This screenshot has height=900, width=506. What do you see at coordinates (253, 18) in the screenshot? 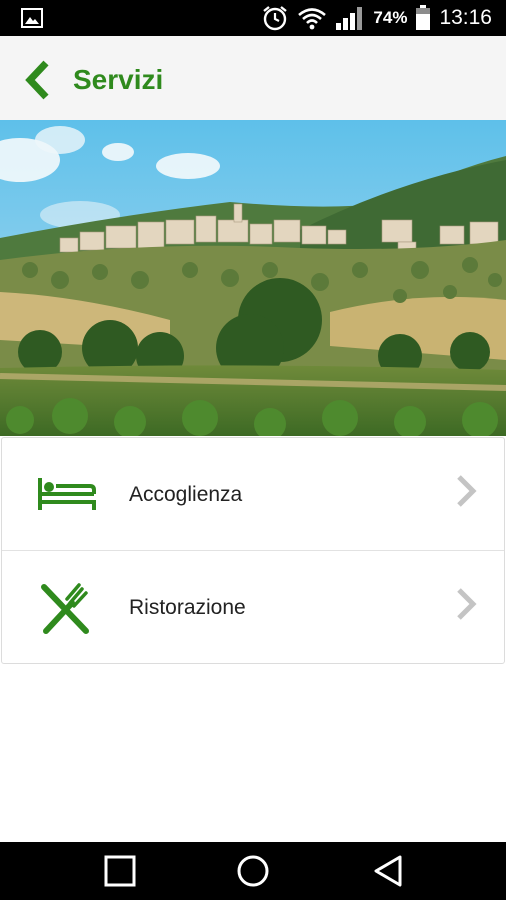
I see `status-bar: 74% 13:16` at bounding box center [253, 18].